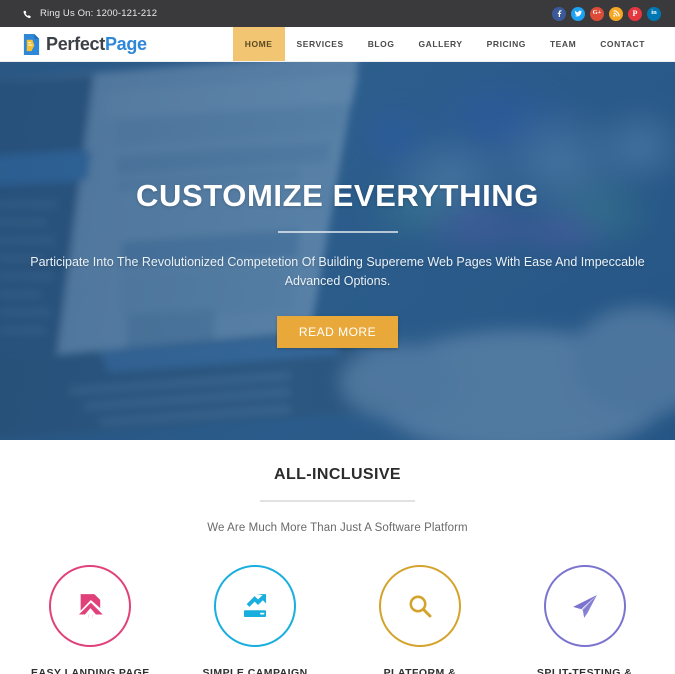  Describe the element at coordinates (337, 195) in the screenshot. I see `hero-title: CUSTOMIZE EVERYTHING` at that location.